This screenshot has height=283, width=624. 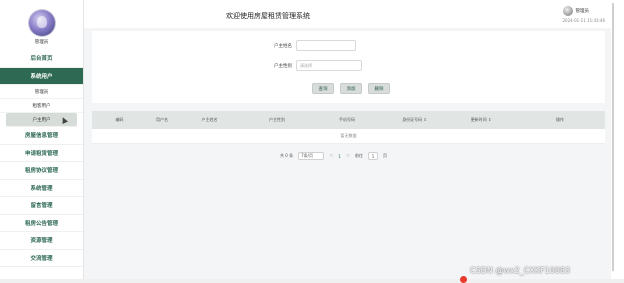 What do you see at coordinates (41, 171) in the screenshot?
I see `sidebar-item-rental-agreement: 租房协议管理` at bounding box center [41, 171].